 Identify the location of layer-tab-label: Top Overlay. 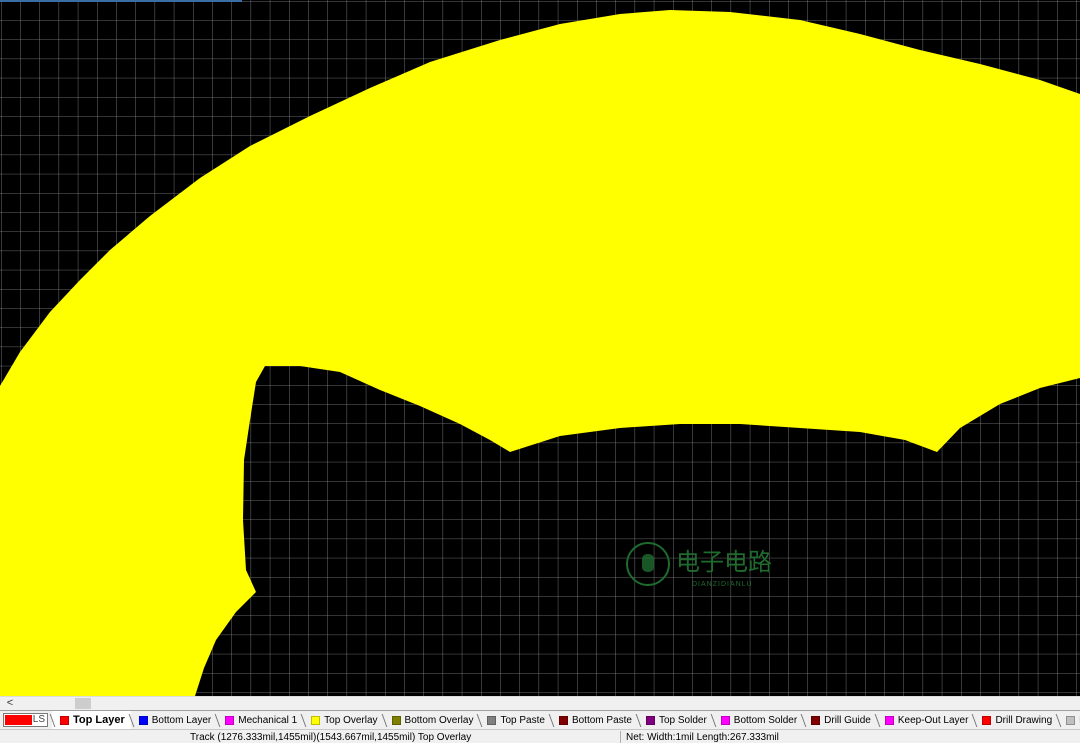
(351, 720).